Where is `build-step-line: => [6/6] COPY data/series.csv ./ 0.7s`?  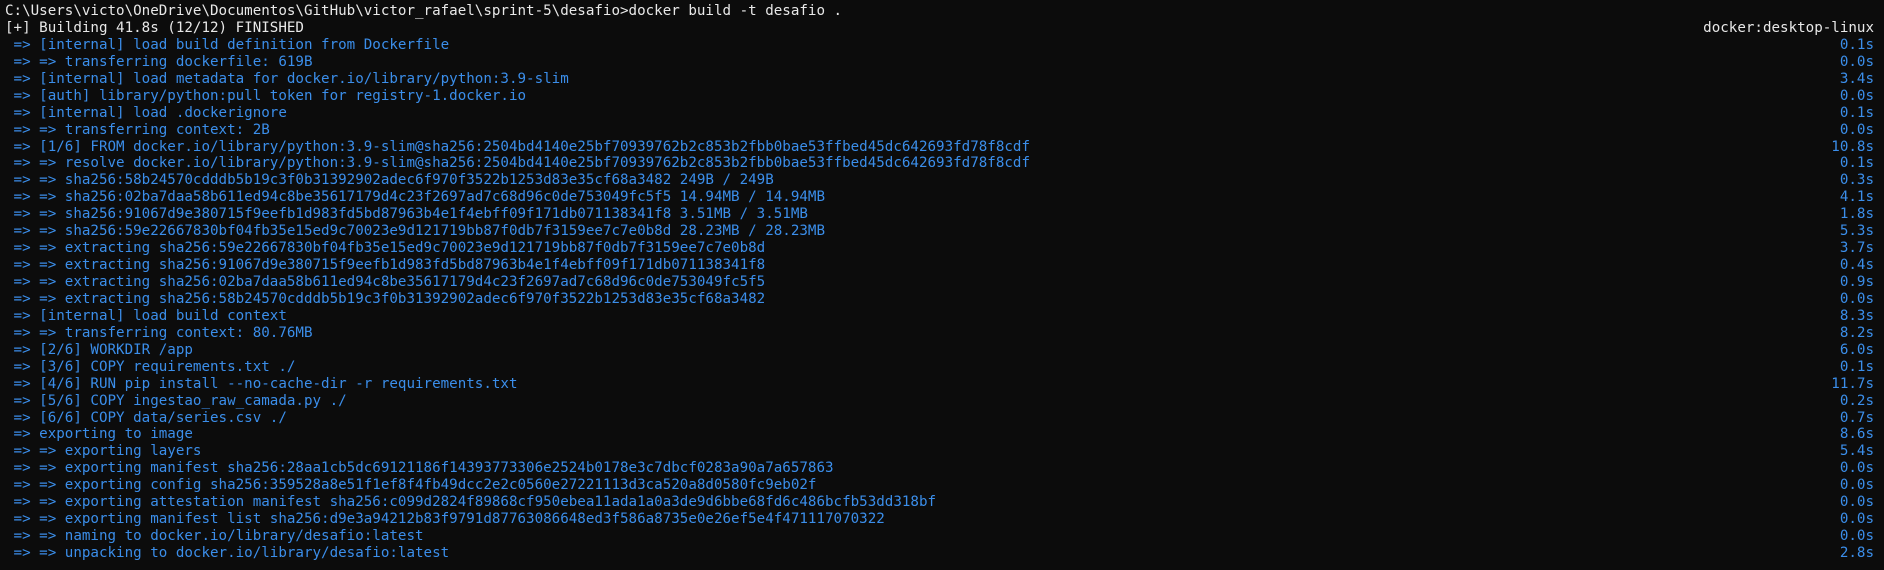
build-step-line: => [6/6] COPY data/series.csv ./ 0.7s is located at coordinates (940, 418).